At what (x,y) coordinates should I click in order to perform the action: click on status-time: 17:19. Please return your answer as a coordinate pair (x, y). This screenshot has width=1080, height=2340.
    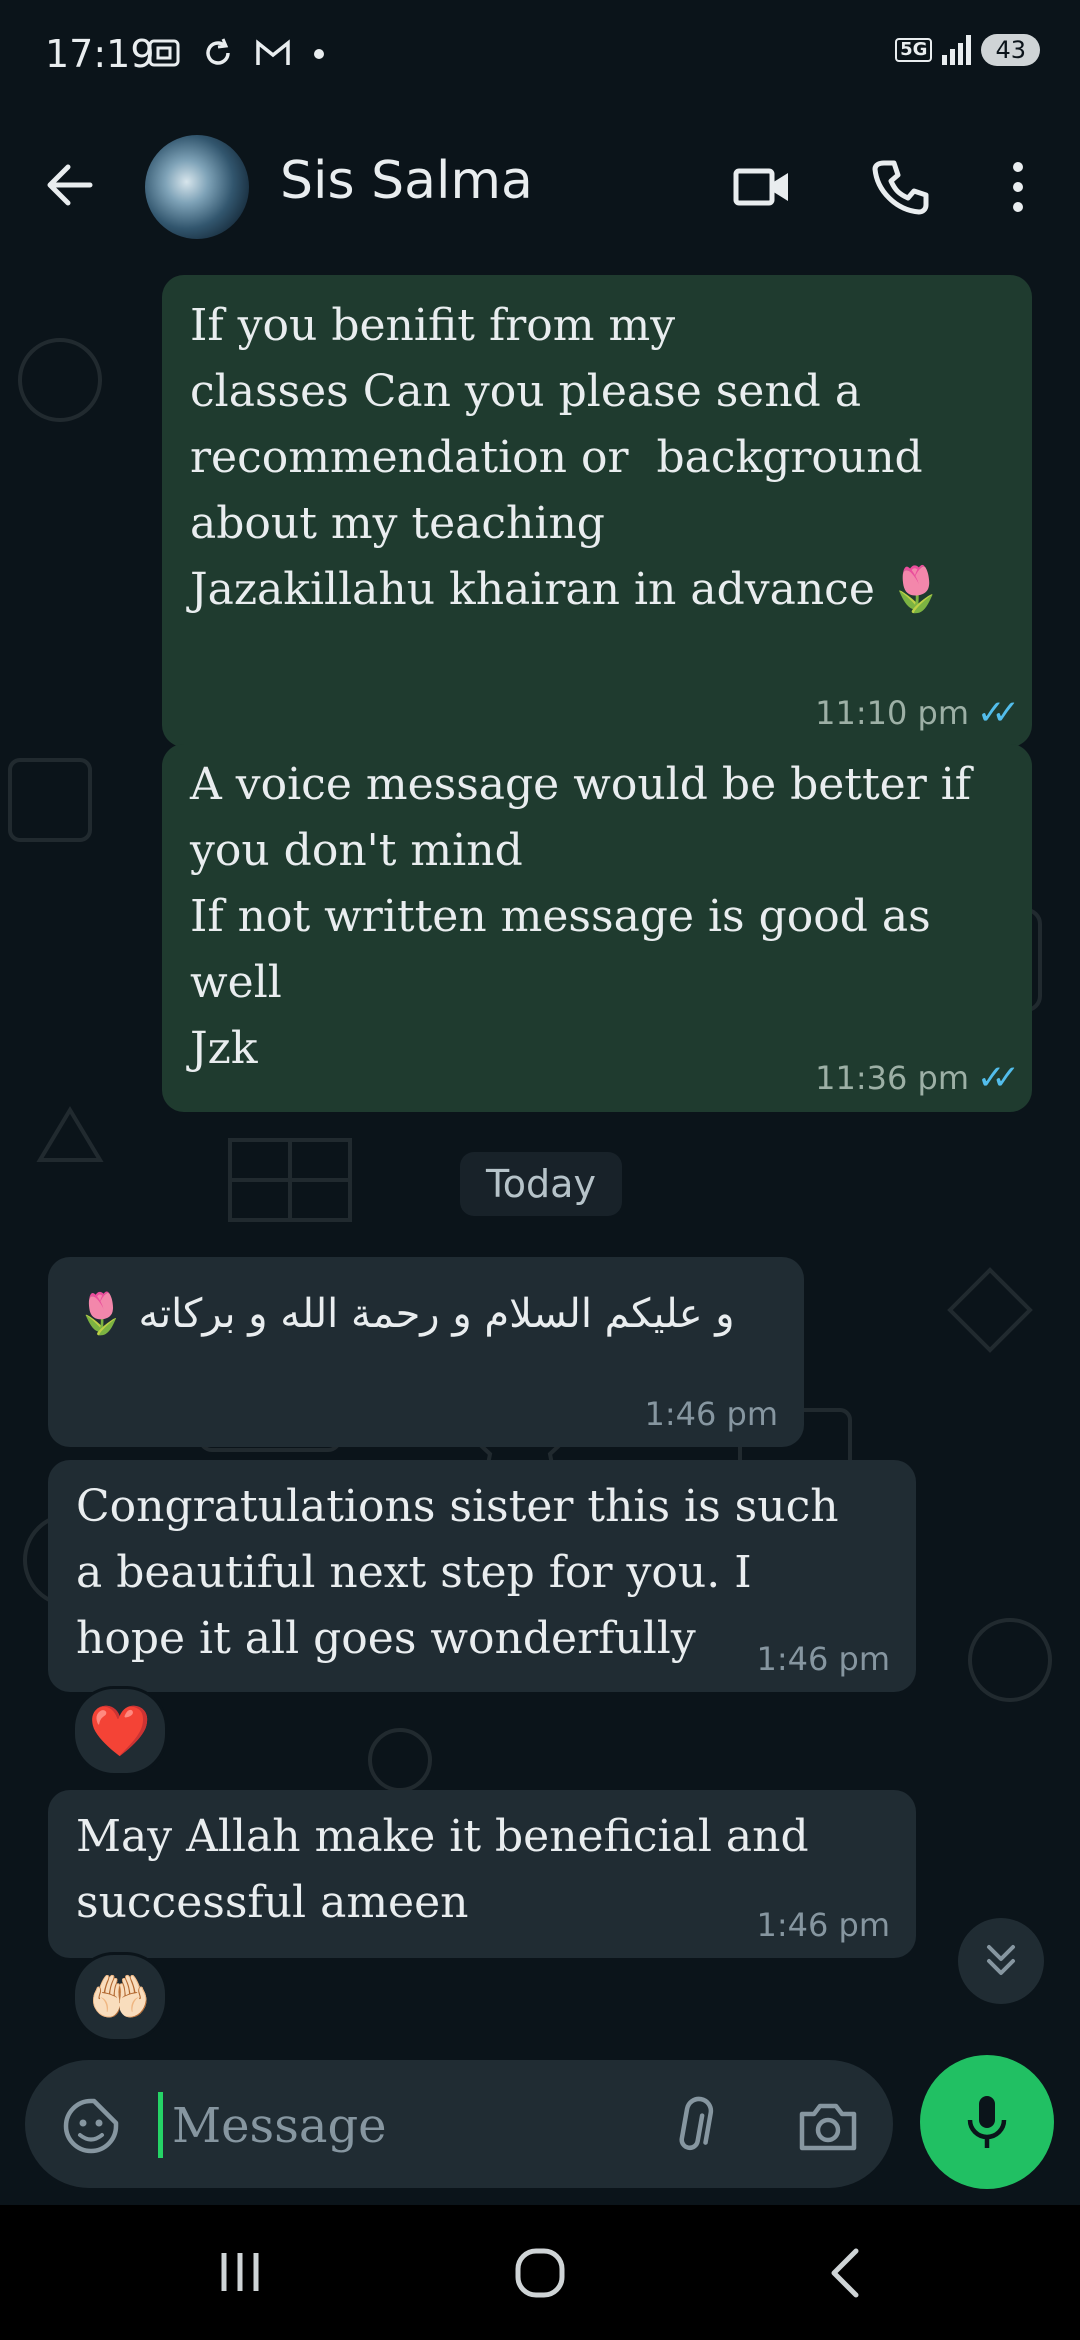
    Looking at the image, I should click on (100, 54).